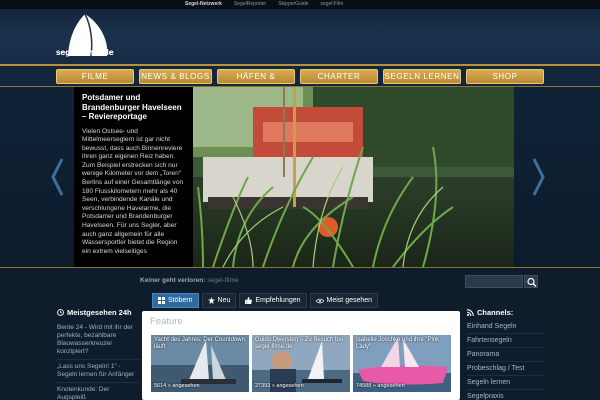 This screenshot has width=600, height=400. What do you see at coordinates (339, 76) in the screenshot?
I see `nav-charter: CHARTER` at bounding box center [339, 76].